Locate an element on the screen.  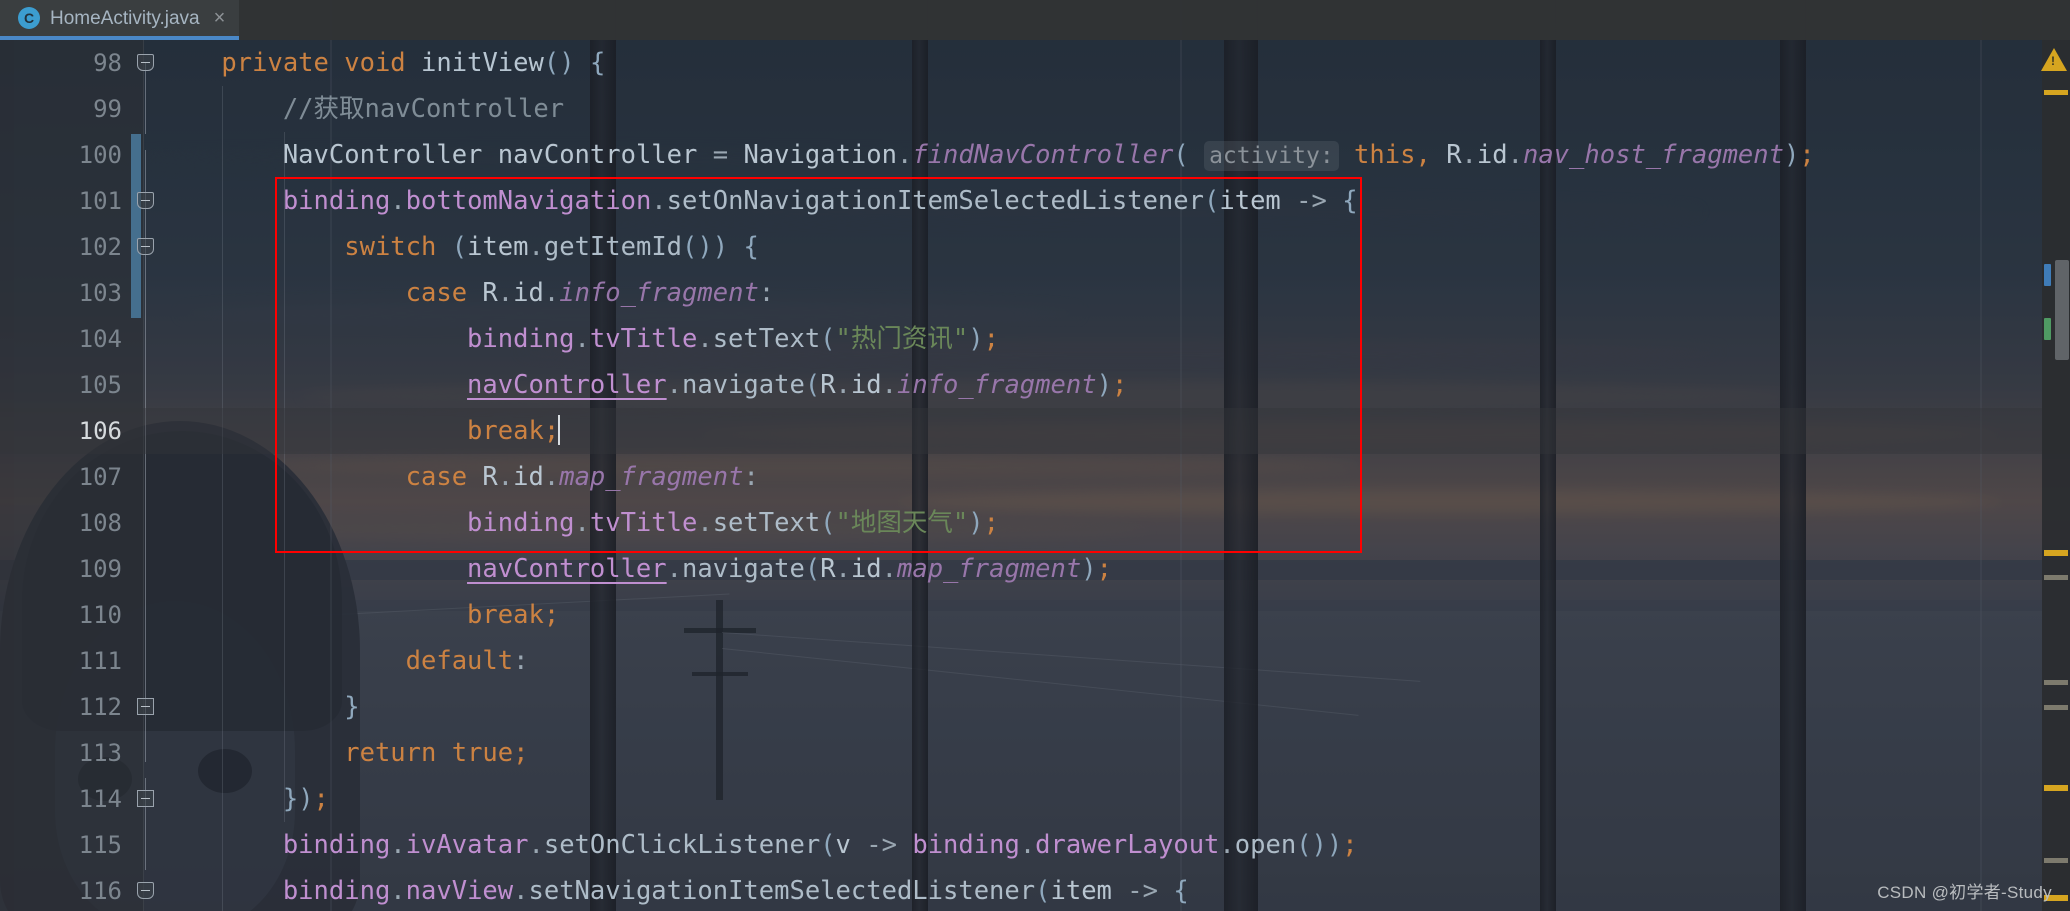
code-line: 104 binding.tvTitle.setText("热门资讯"); is located at coordinates (1035, 339).